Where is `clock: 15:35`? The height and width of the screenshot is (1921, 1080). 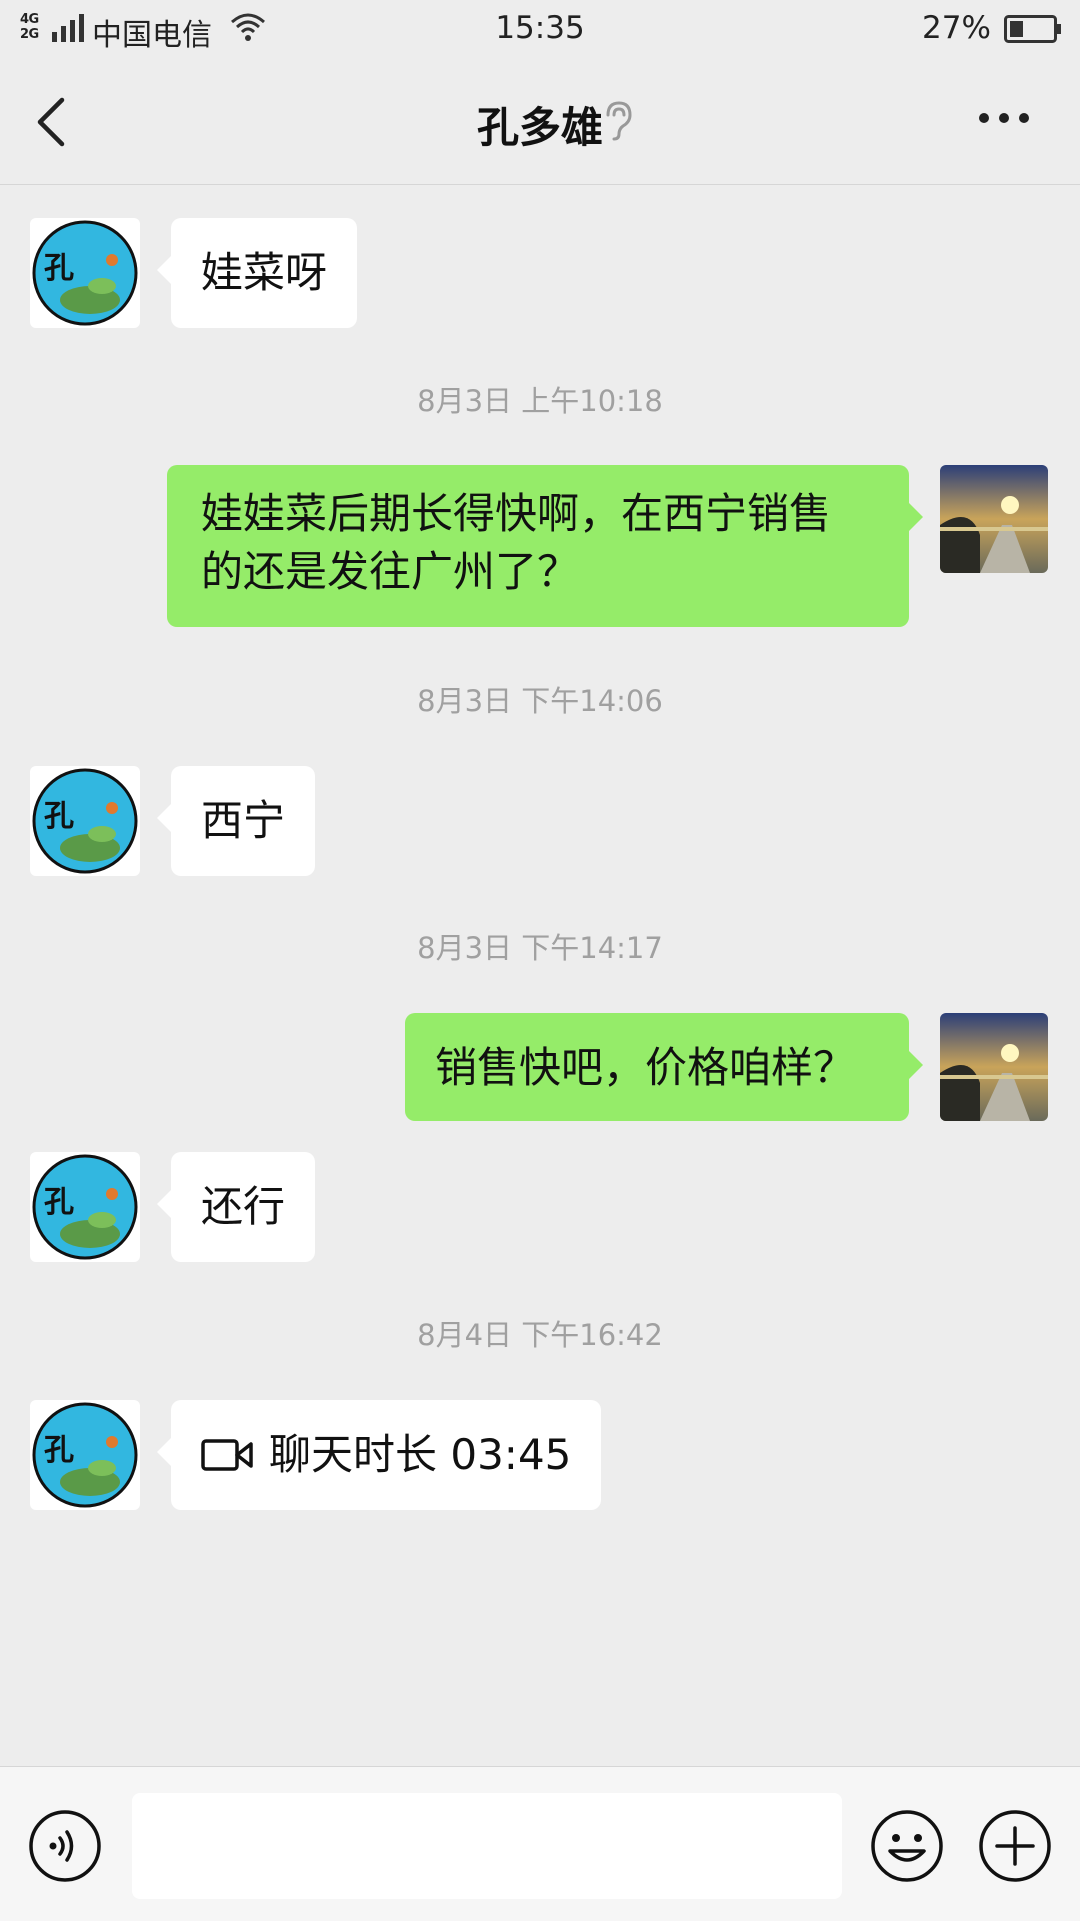
clock: 15:35 is located at coordinates (540, 28).